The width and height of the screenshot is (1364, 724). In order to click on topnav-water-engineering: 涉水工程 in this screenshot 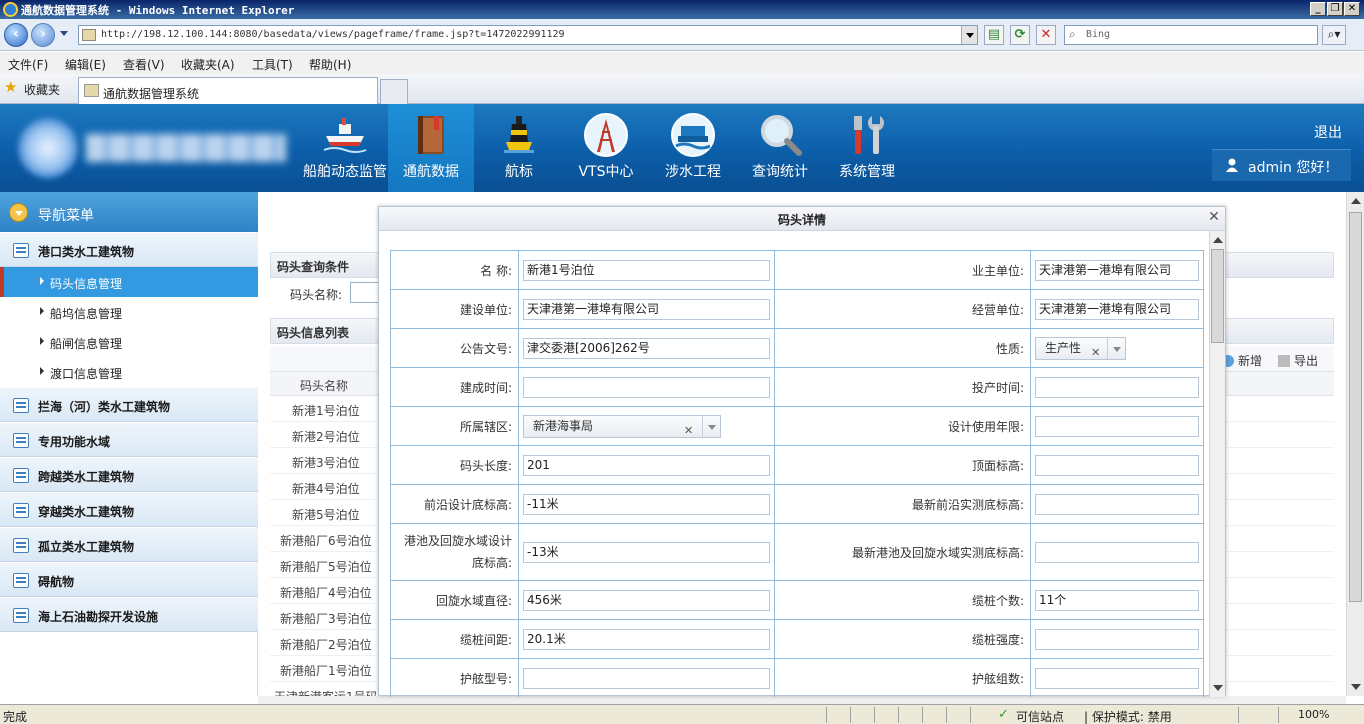, I will do `click(693, 148)`.